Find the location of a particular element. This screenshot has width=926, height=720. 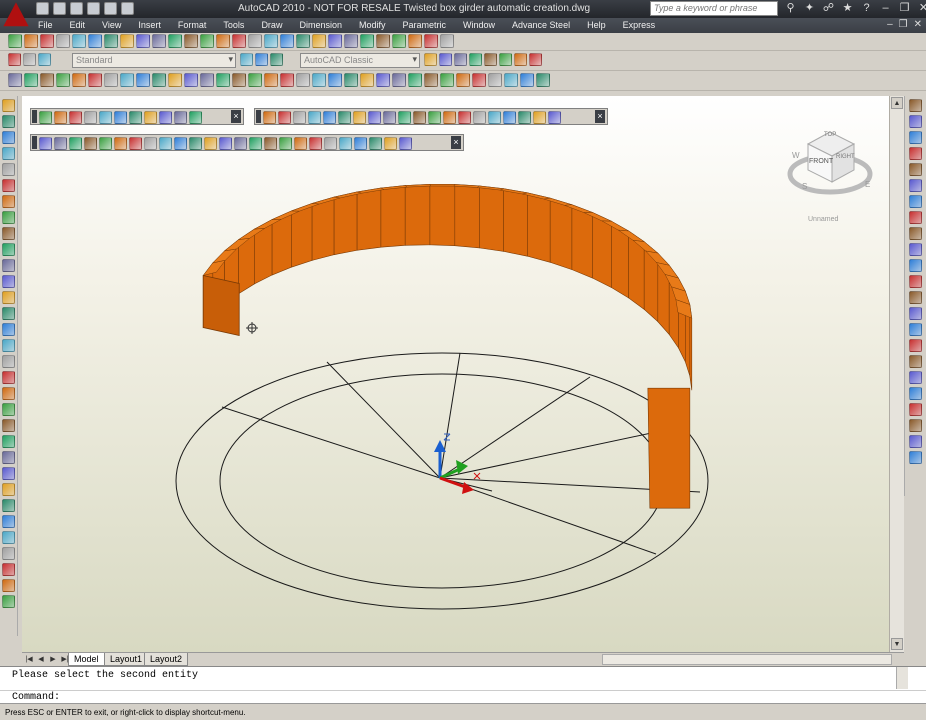

menu-format: Format is located at coordinates (196, 24).